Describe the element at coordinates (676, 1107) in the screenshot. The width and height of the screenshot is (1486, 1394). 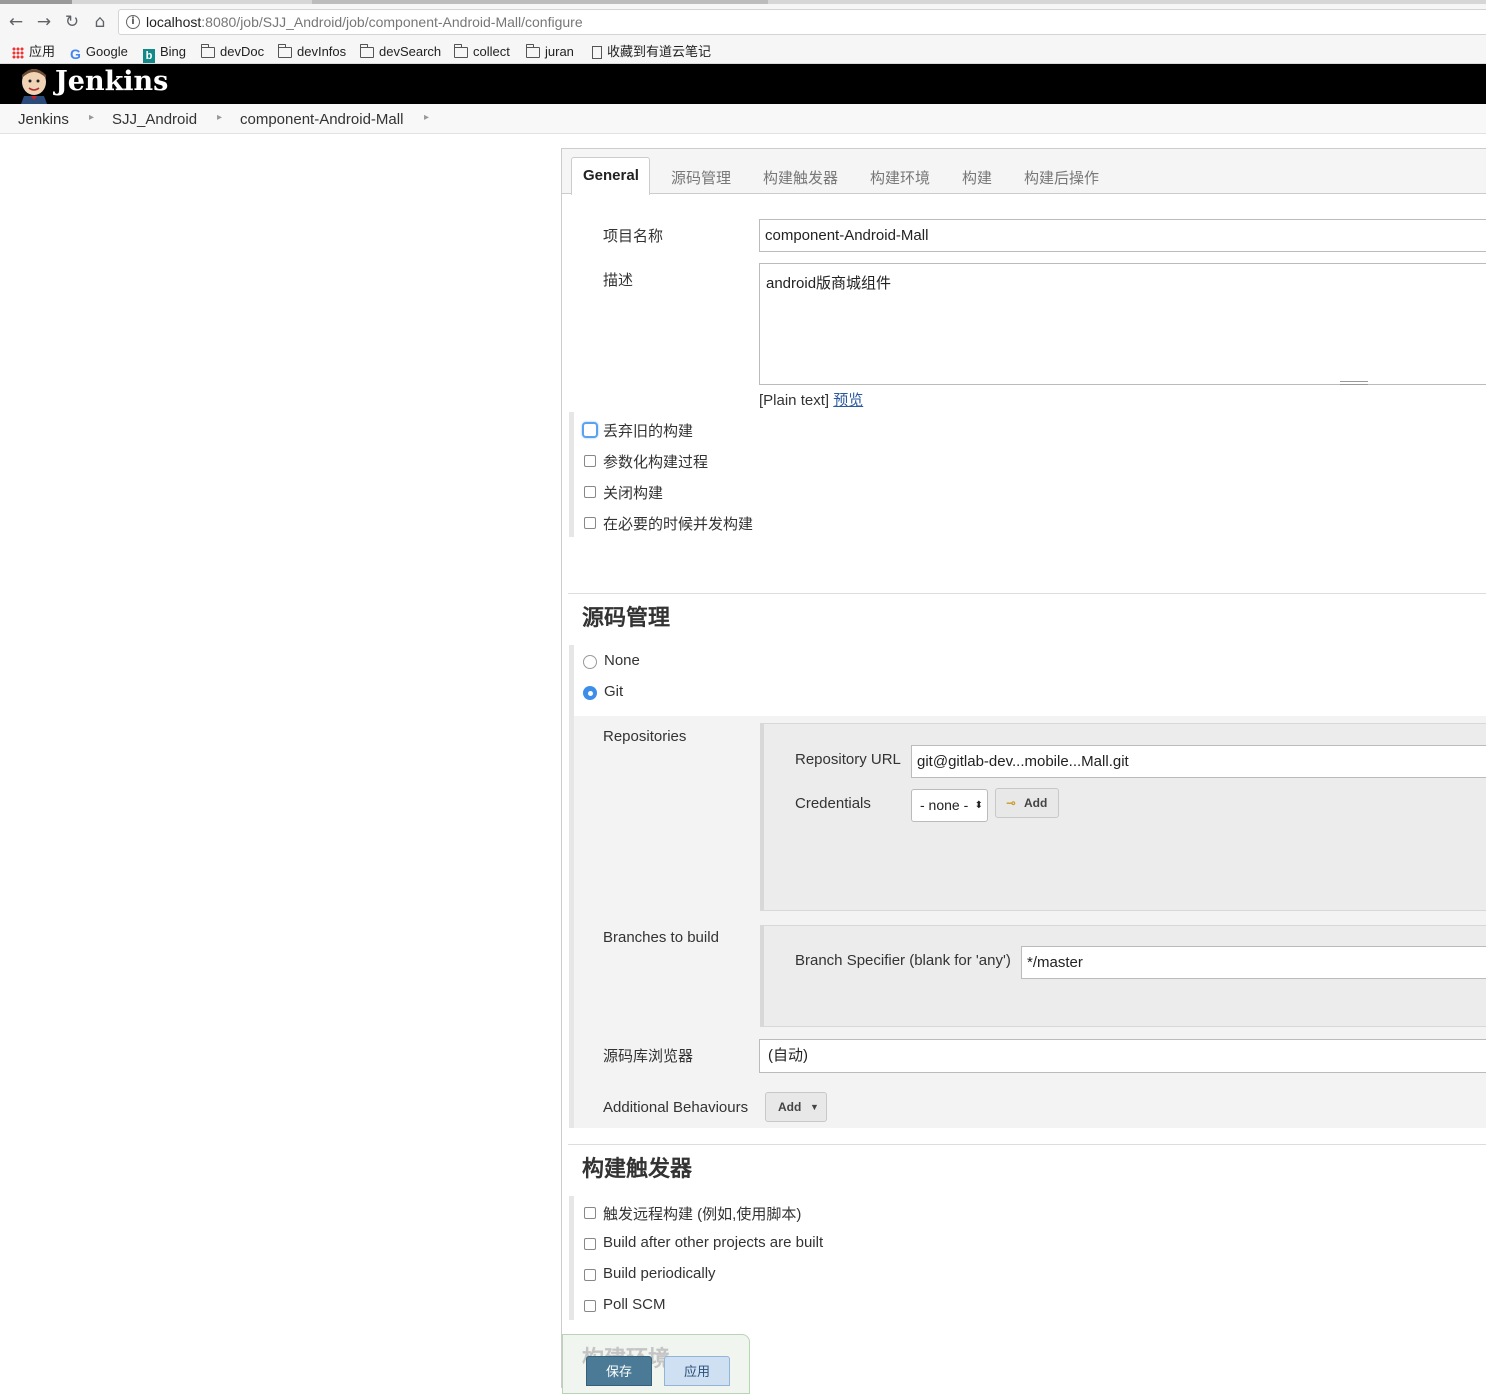
I see `additional-behaviours-label: Additional Behaviours` at that location.